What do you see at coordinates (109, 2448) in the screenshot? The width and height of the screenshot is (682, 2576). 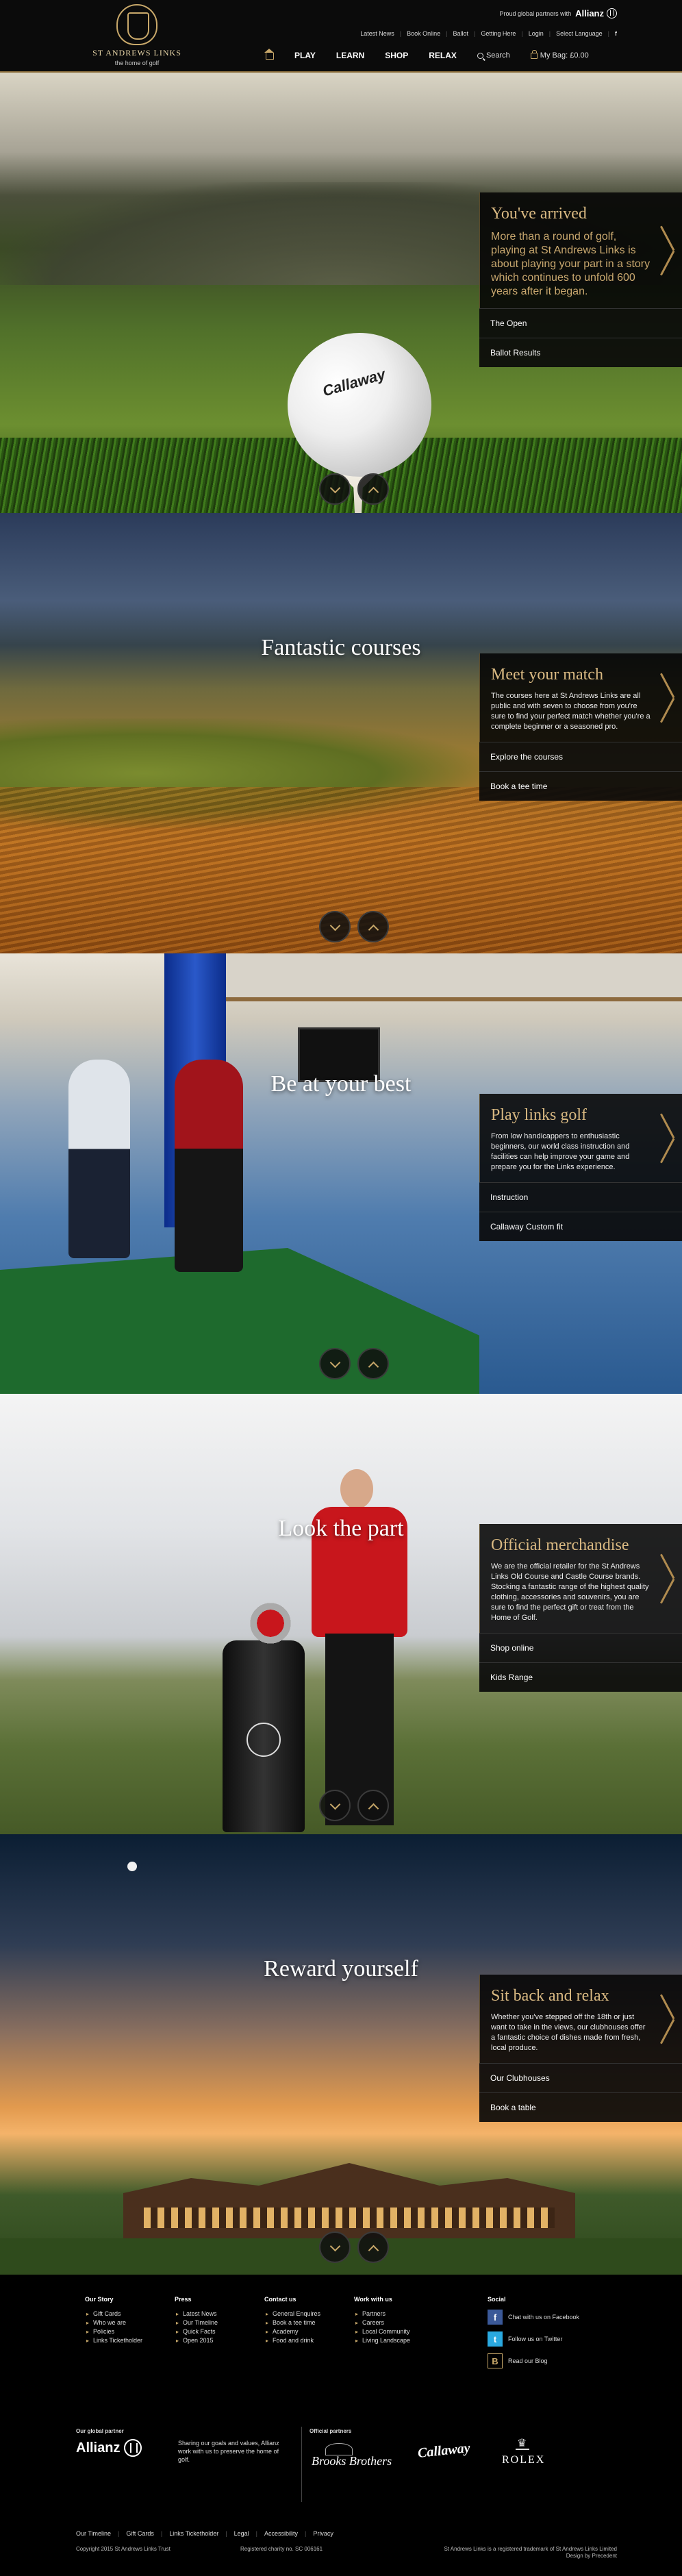 I see `allianz-partner-logo: Allianz` at bounding box center [109, 2448].